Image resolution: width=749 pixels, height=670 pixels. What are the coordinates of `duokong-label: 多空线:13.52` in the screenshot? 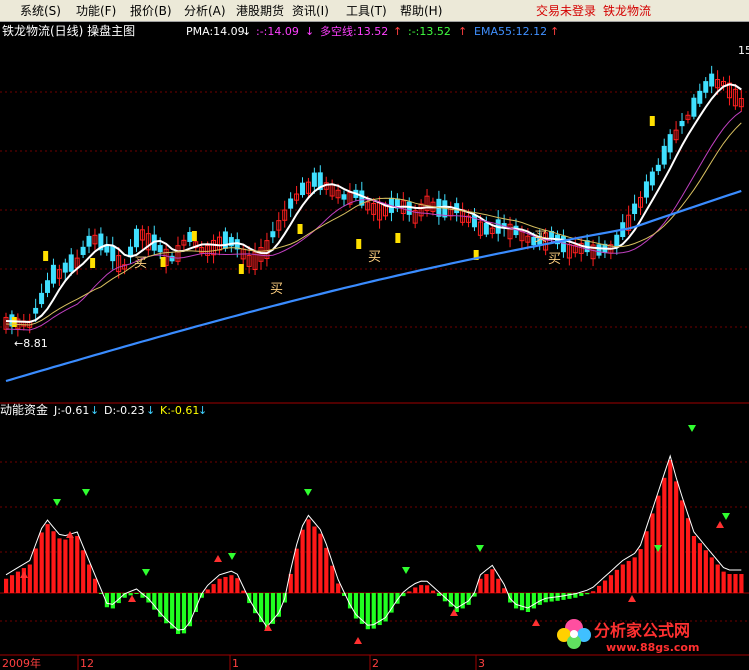 It's located at (354, 31).